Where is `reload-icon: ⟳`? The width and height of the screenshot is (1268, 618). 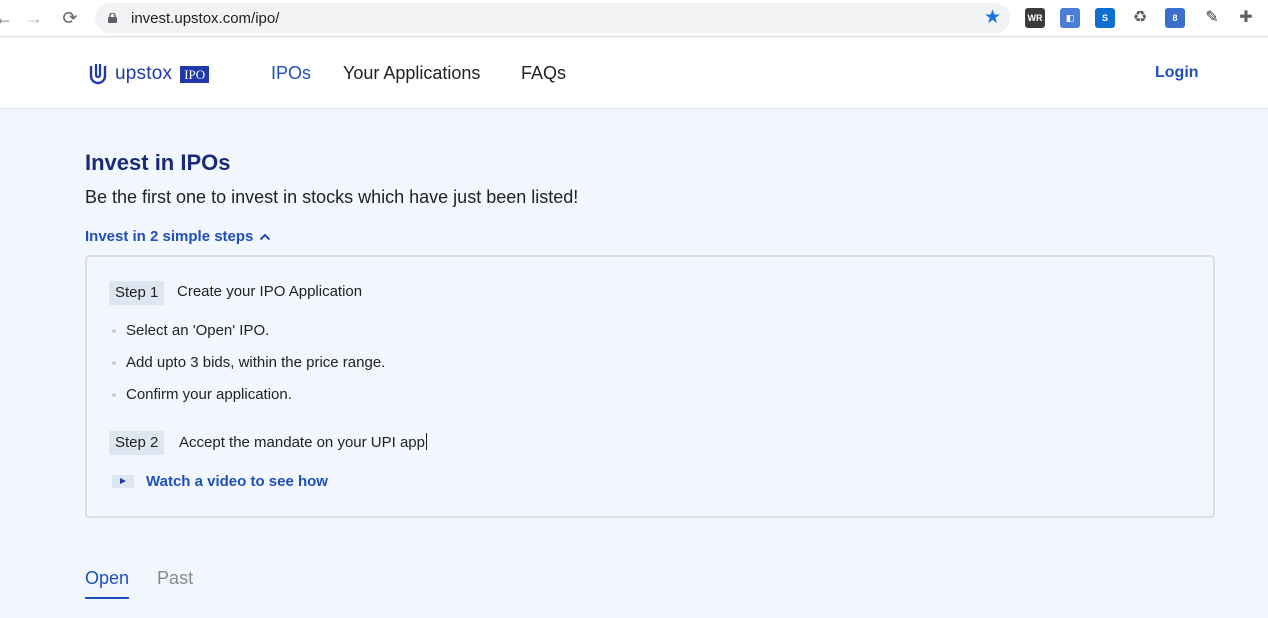
reload-icon: ⟳ is located at coordinates (70, 18).